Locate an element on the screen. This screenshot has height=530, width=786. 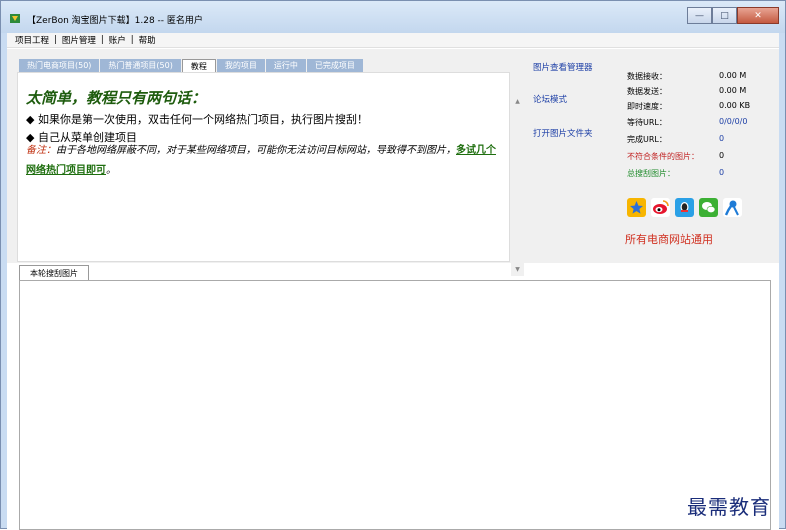
stat-label: 即时速度： is located at coordinates (647, 106).